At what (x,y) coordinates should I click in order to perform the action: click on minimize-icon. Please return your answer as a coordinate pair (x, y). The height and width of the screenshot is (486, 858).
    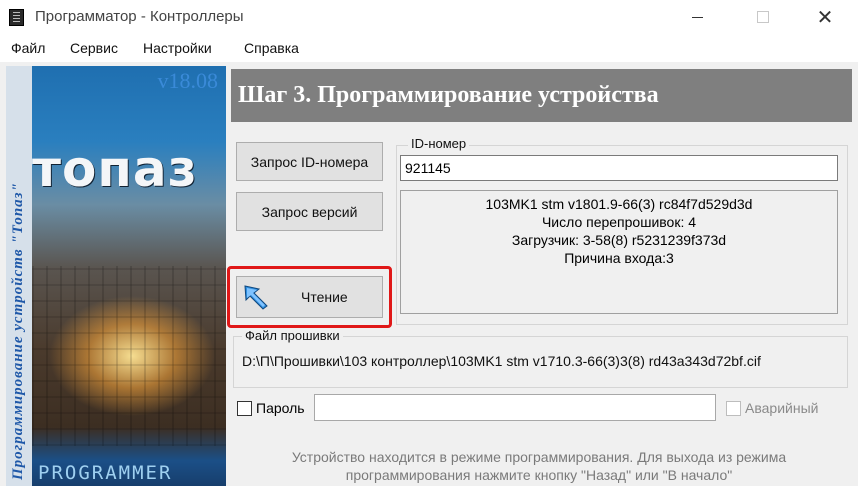
    Looking at the image, I should click on (697, 17).